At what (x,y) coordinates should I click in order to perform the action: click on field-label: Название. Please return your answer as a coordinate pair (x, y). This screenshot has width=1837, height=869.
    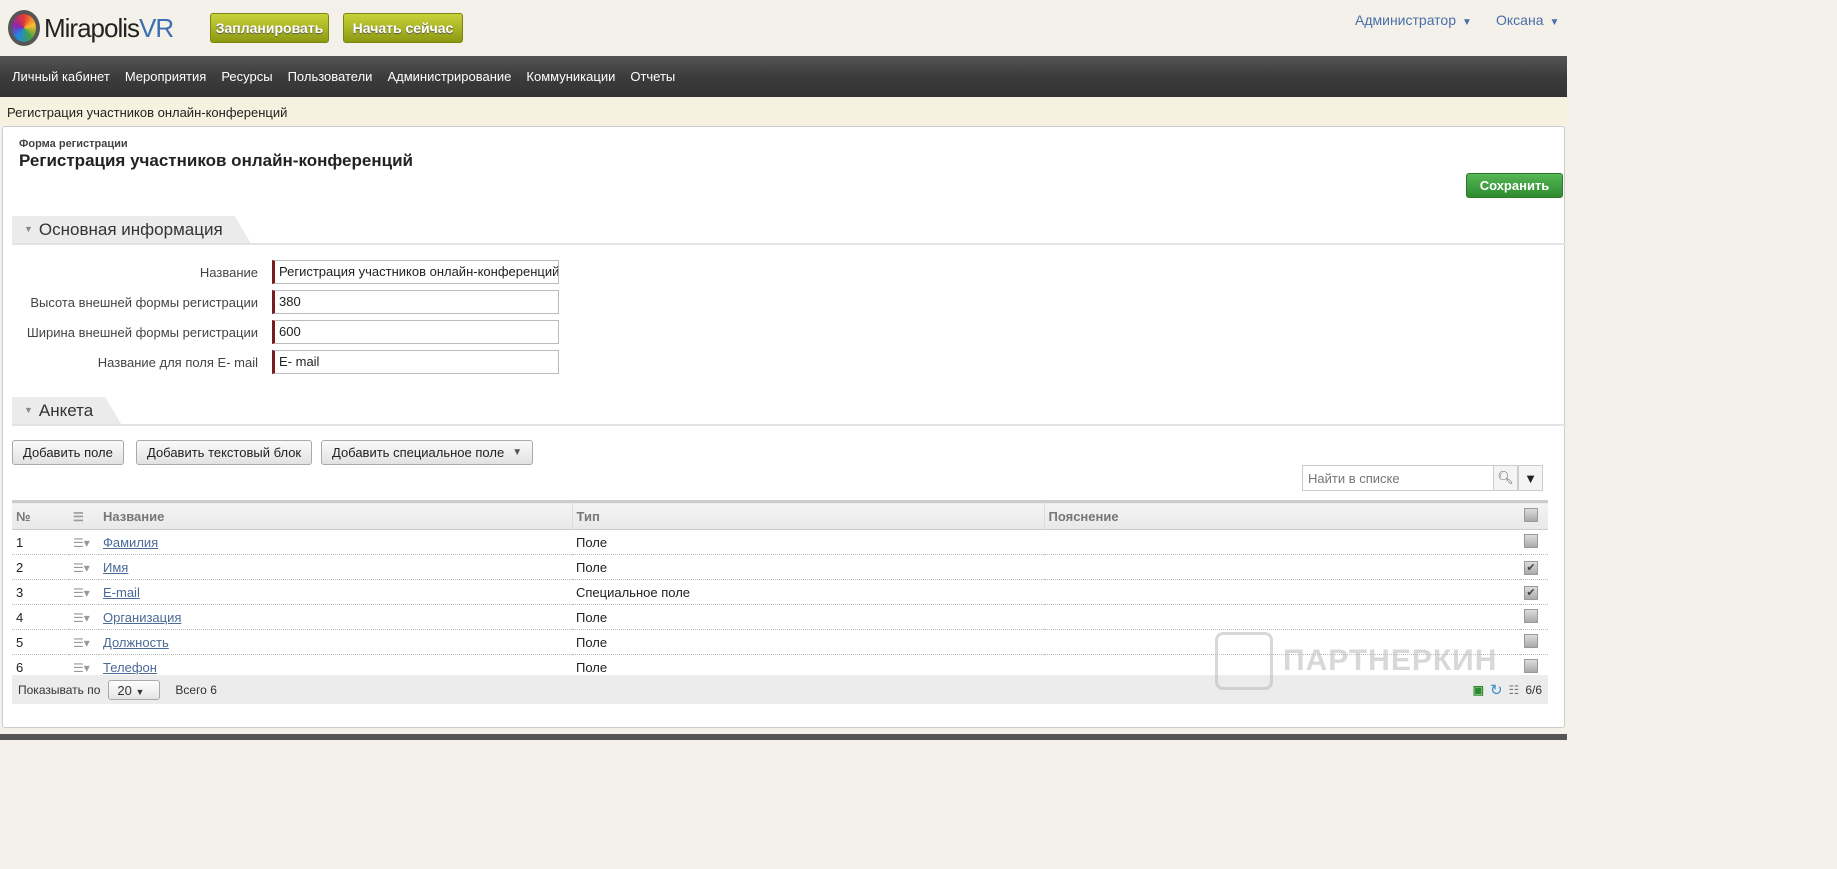
    Looking at the image, I should click on (228, 272).